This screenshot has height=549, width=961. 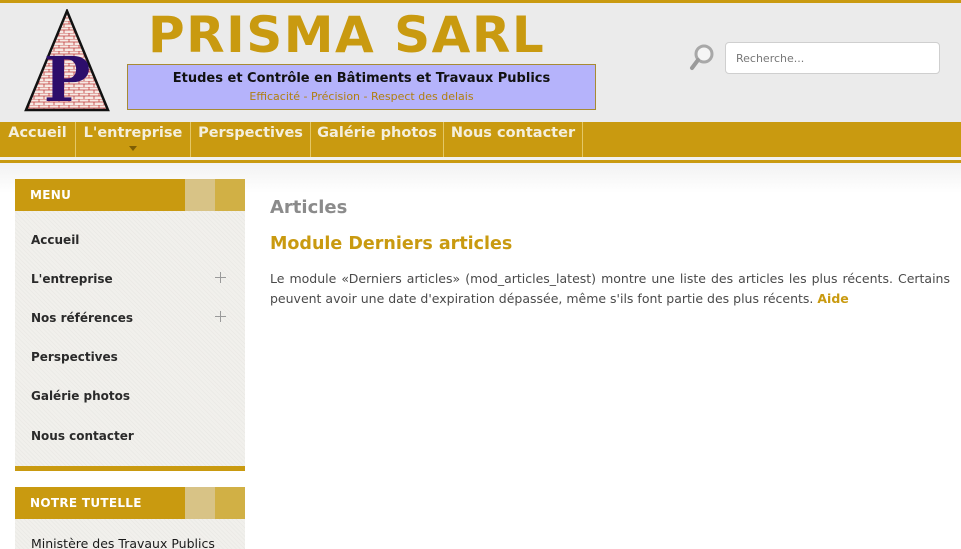 I want to click on nav-item-accueil: Accueil, so click(x=38, y=139).